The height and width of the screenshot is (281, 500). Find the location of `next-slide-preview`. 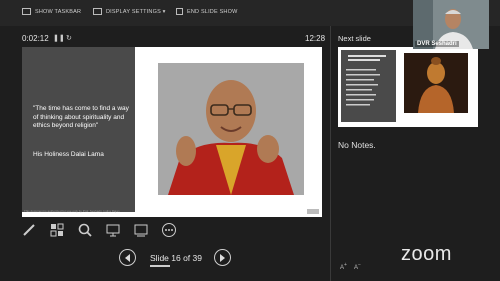

next-slide-preview is located at coordinates (408, 87).